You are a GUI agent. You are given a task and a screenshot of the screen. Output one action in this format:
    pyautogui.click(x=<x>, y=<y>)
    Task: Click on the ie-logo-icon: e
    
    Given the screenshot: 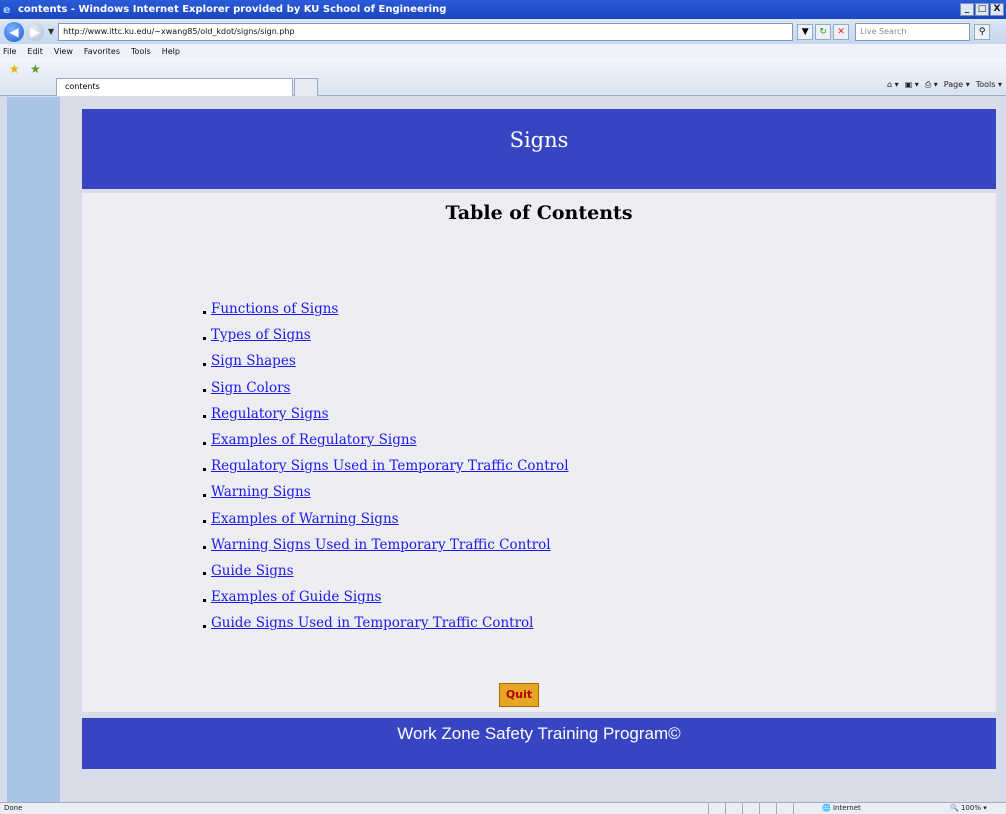 What is the action you would take?
    pyautogui.click(x=7, y=9)
    